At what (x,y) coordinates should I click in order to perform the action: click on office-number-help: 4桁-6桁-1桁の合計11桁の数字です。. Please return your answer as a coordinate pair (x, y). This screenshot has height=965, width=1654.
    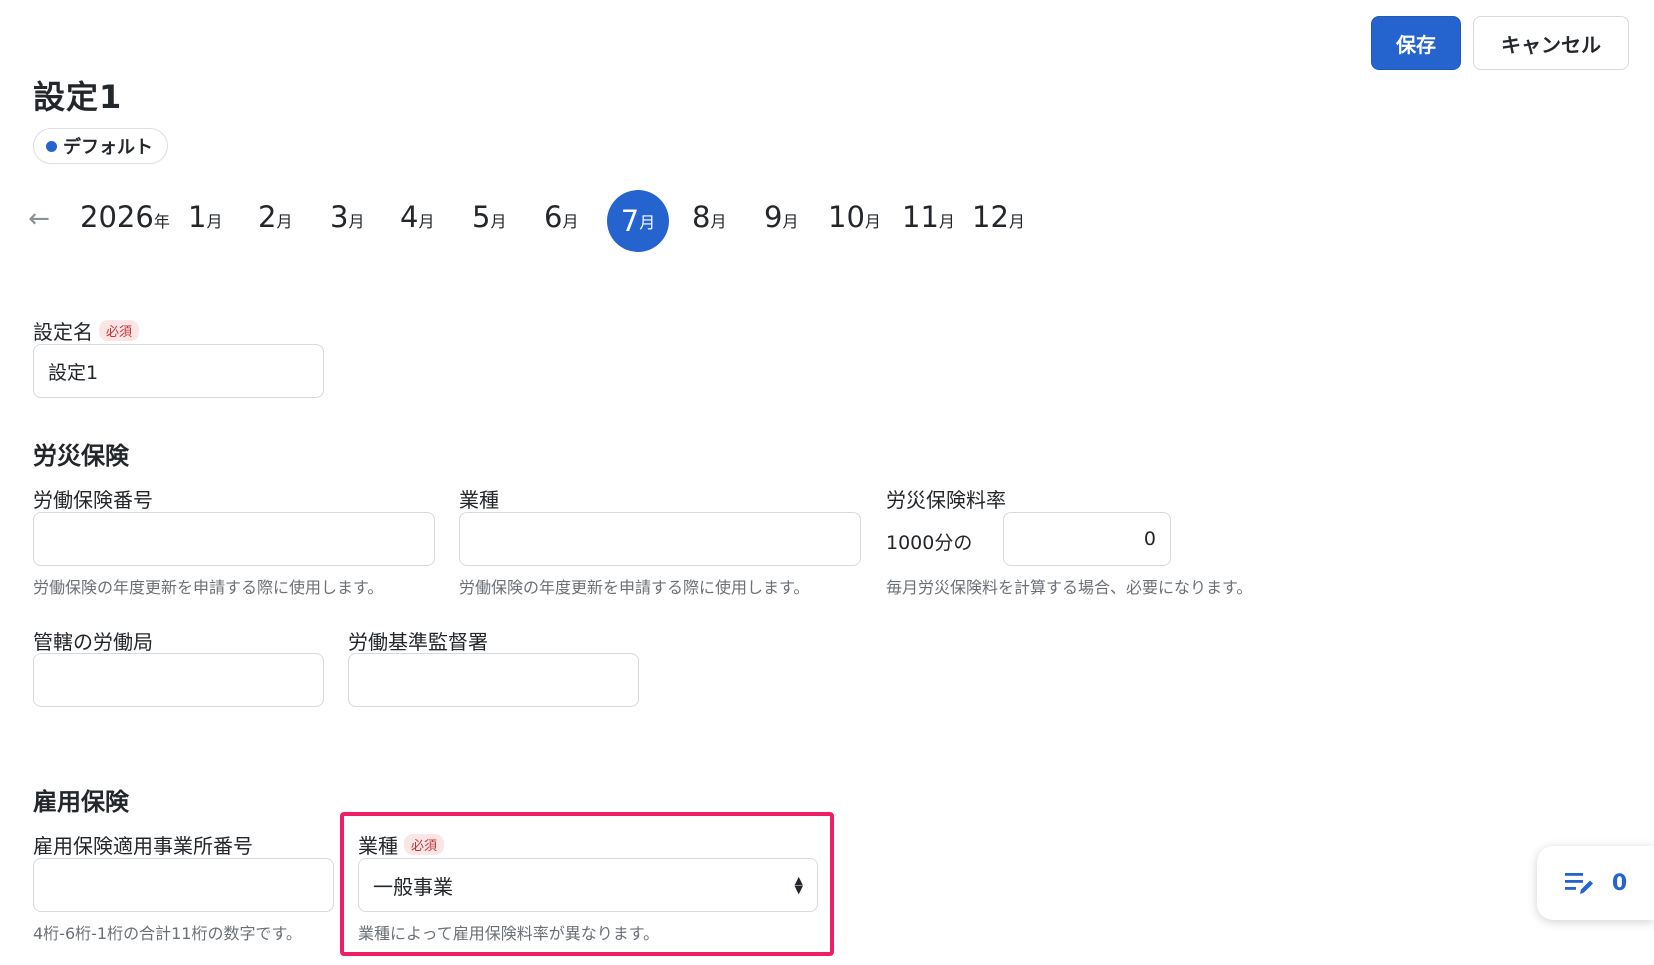
    Looking at the image, I should click on (167, 933).